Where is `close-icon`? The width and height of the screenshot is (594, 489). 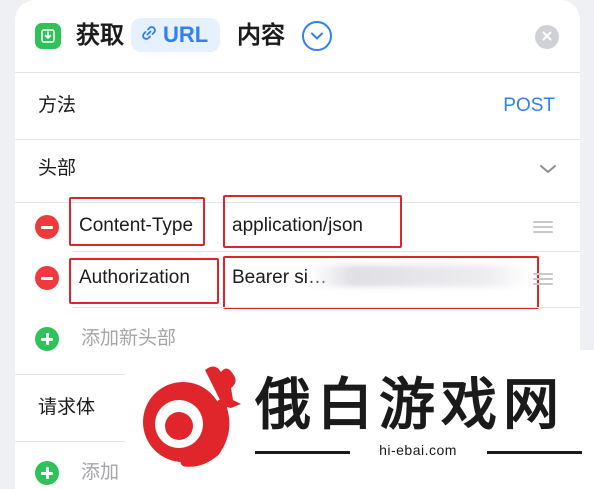
close-icon is located at coordinates (547, 37).